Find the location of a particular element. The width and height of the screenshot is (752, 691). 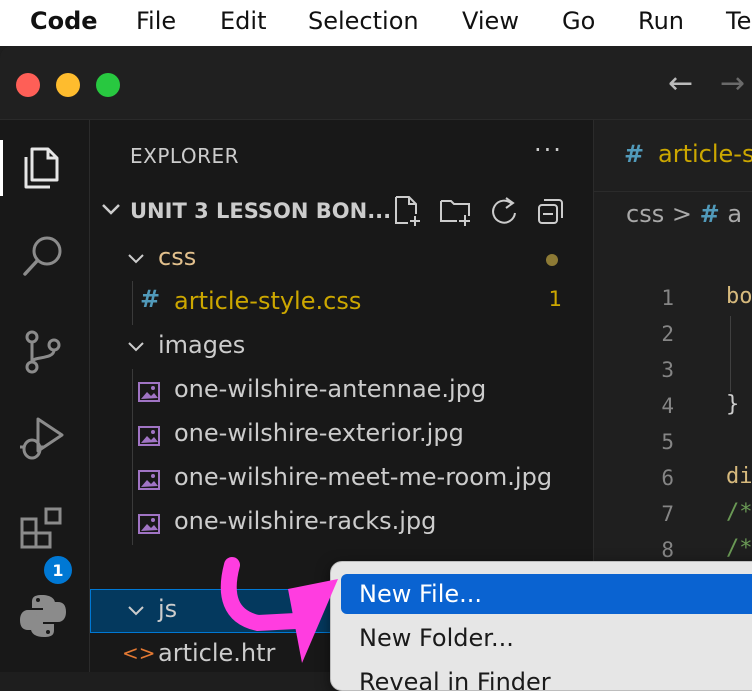

collapse-all-icon is located at coordinates (550, 211).